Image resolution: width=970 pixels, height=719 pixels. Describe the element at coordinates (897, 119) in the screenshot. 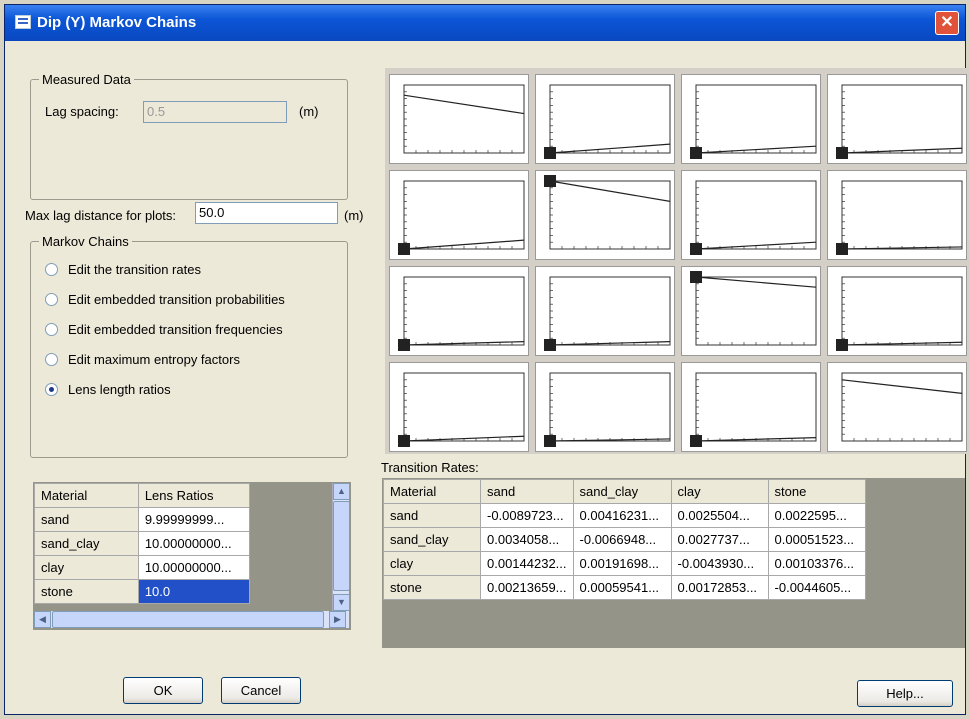

I see `plot-sand-stone` at that location.